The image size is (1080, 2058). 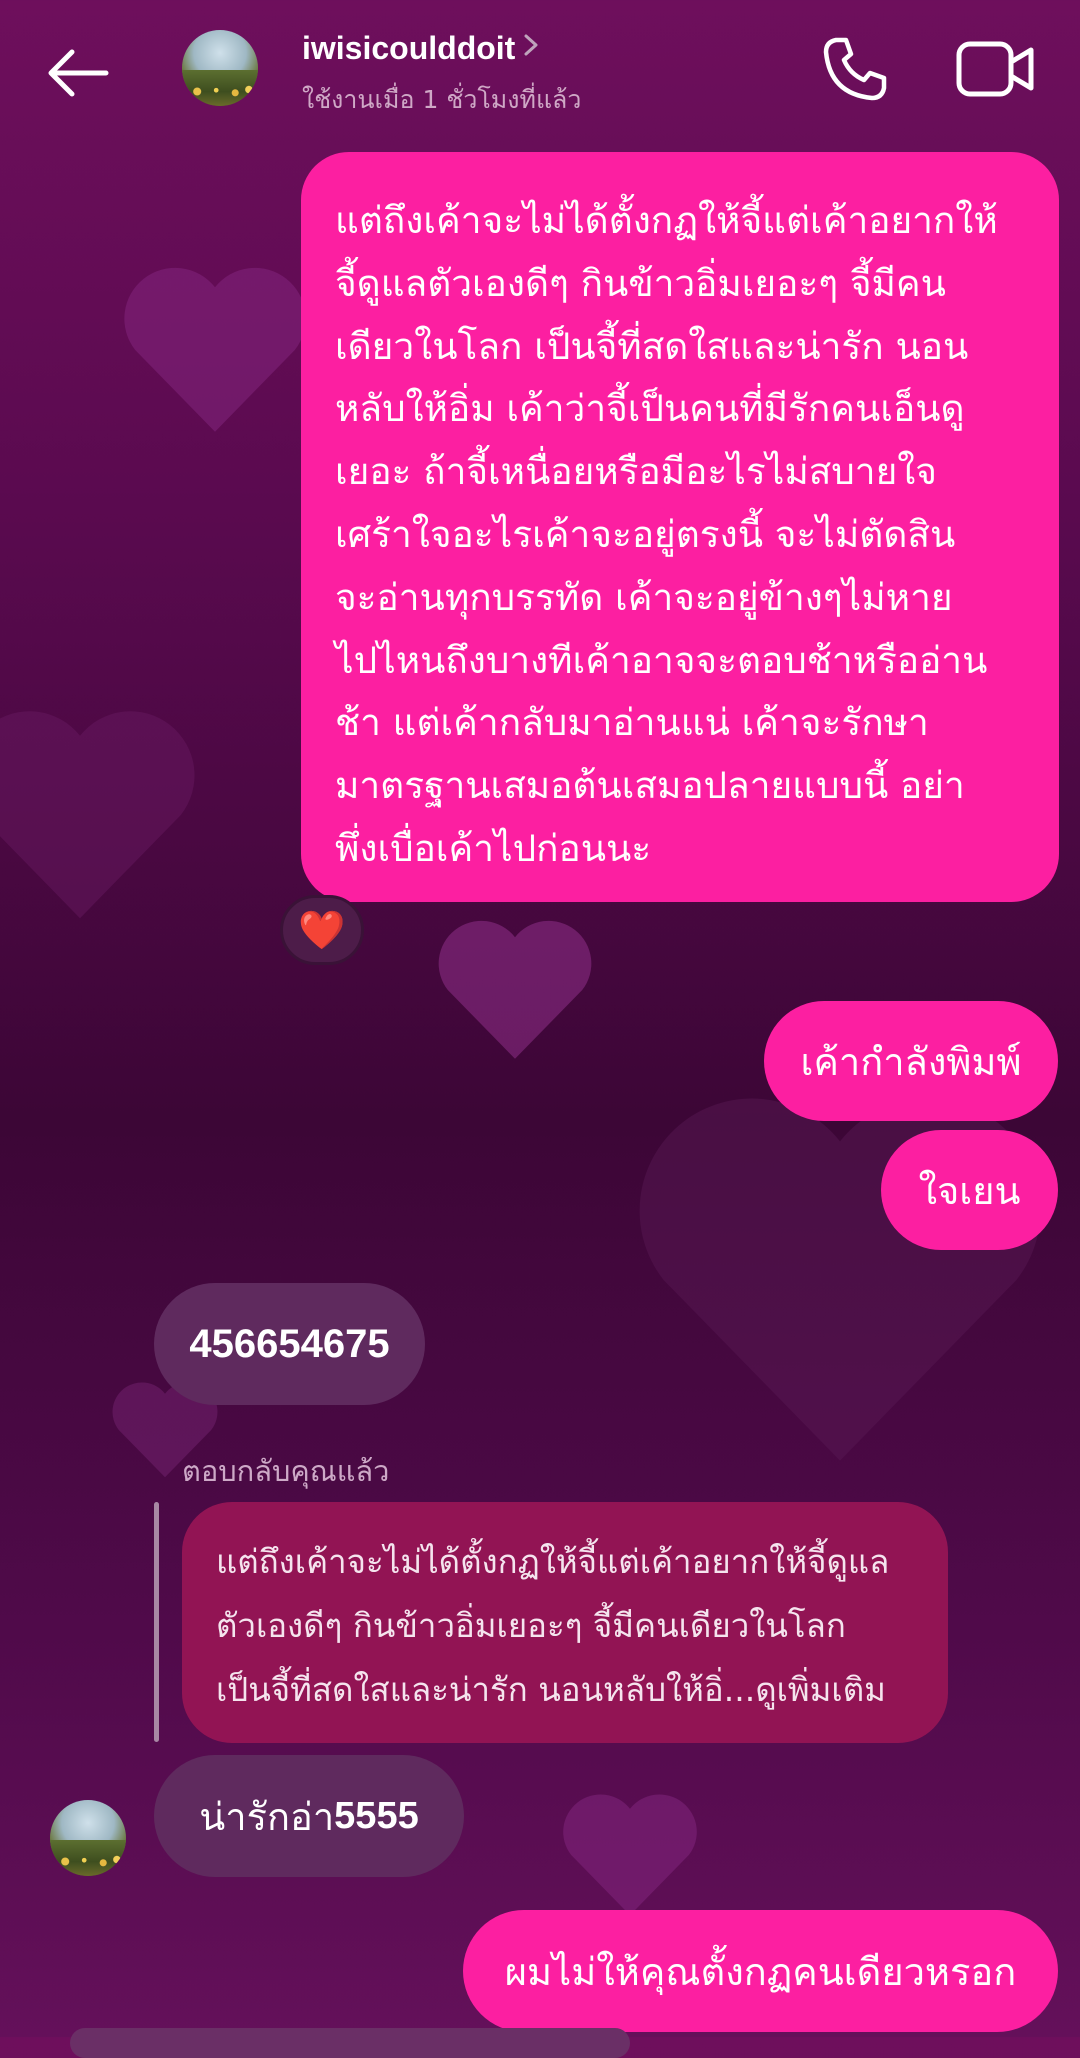 I want to click on message-bubble-received: น่ารักอ่า 5555, so click(x=309, y=1816).